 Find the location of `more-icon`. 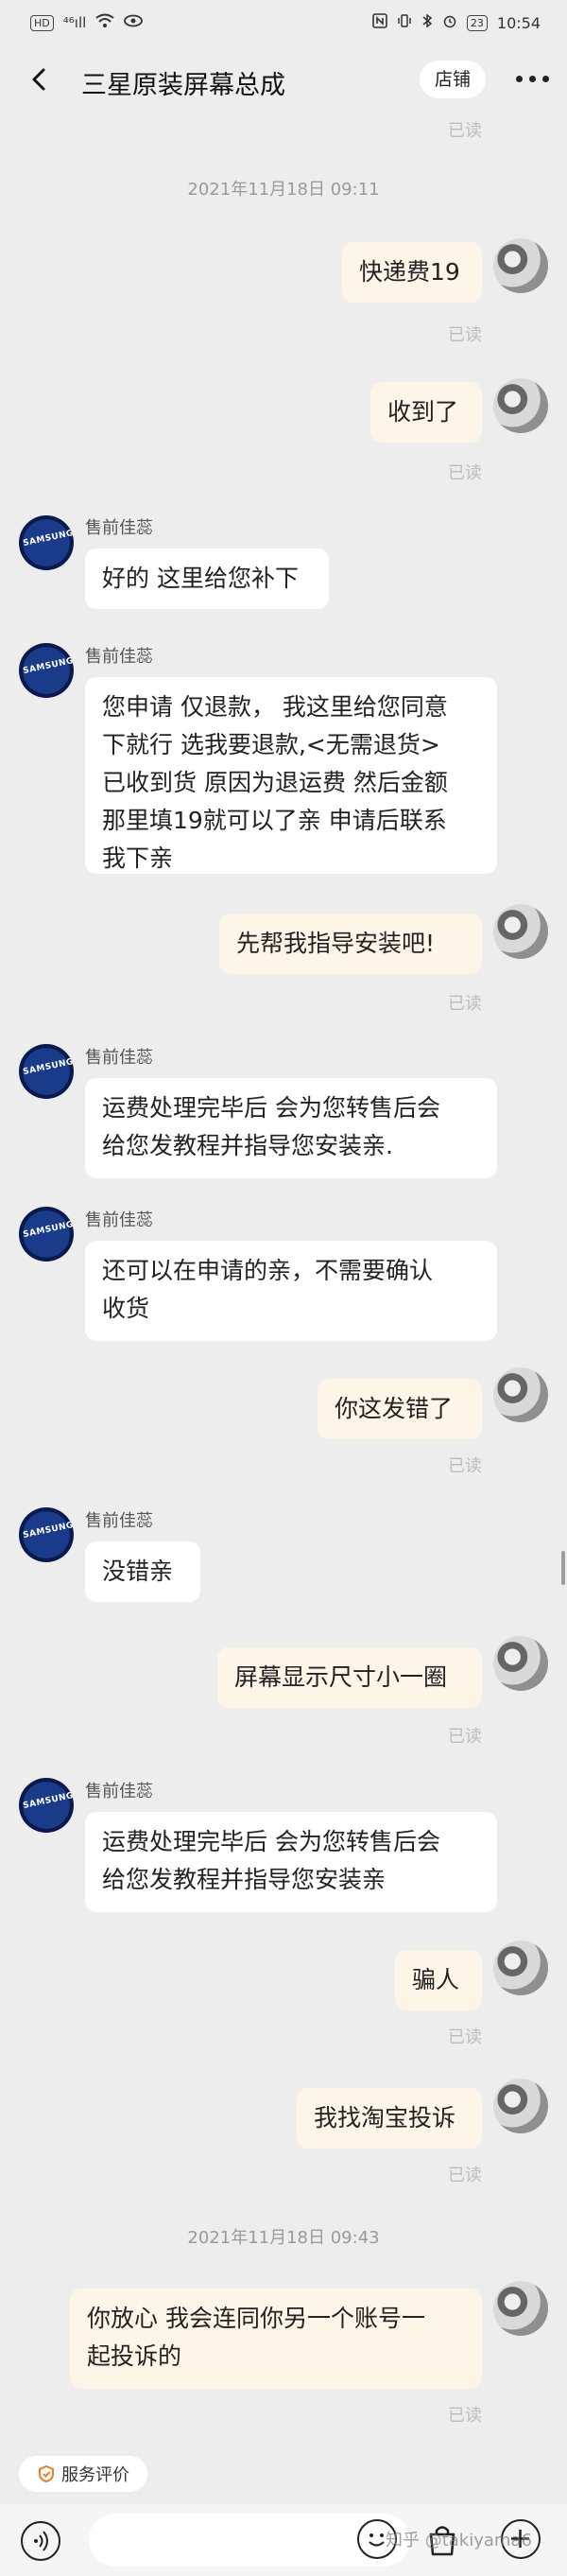

more-icon is located at coordinates (533, 79).